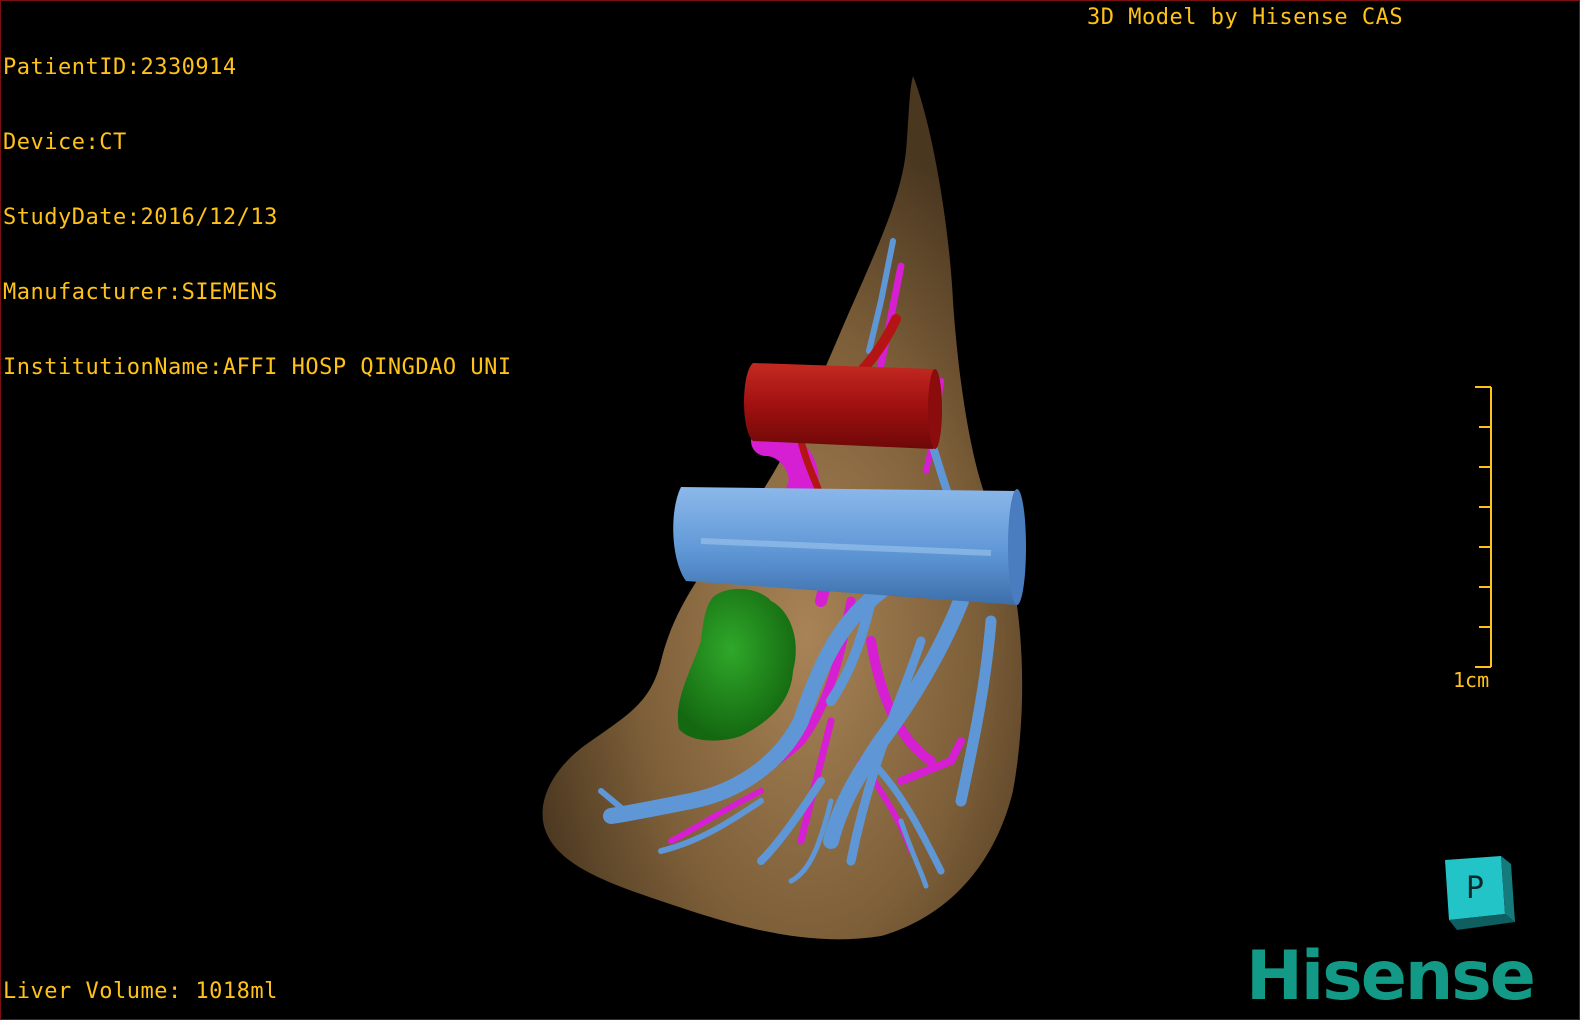  Describe the element at coordinates (140, 217) in the screenshot. I see `study-date-label: StudyDate:2016/12/13` at that location.